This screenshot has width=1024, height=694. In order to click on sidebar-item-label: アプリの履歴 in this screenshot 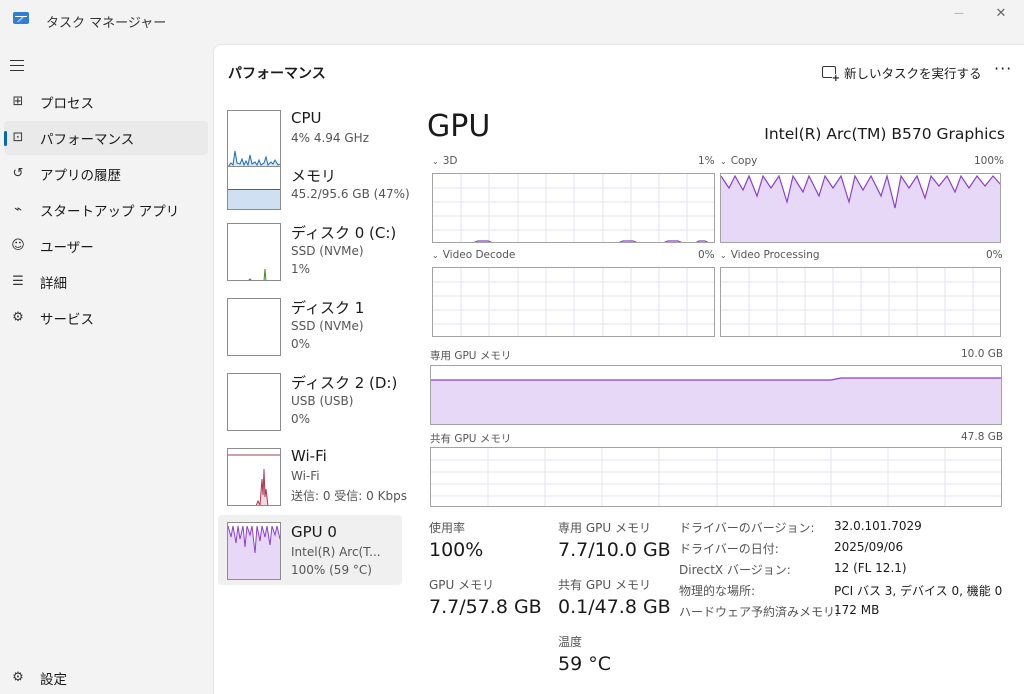, I will do `click(80, 176)`.